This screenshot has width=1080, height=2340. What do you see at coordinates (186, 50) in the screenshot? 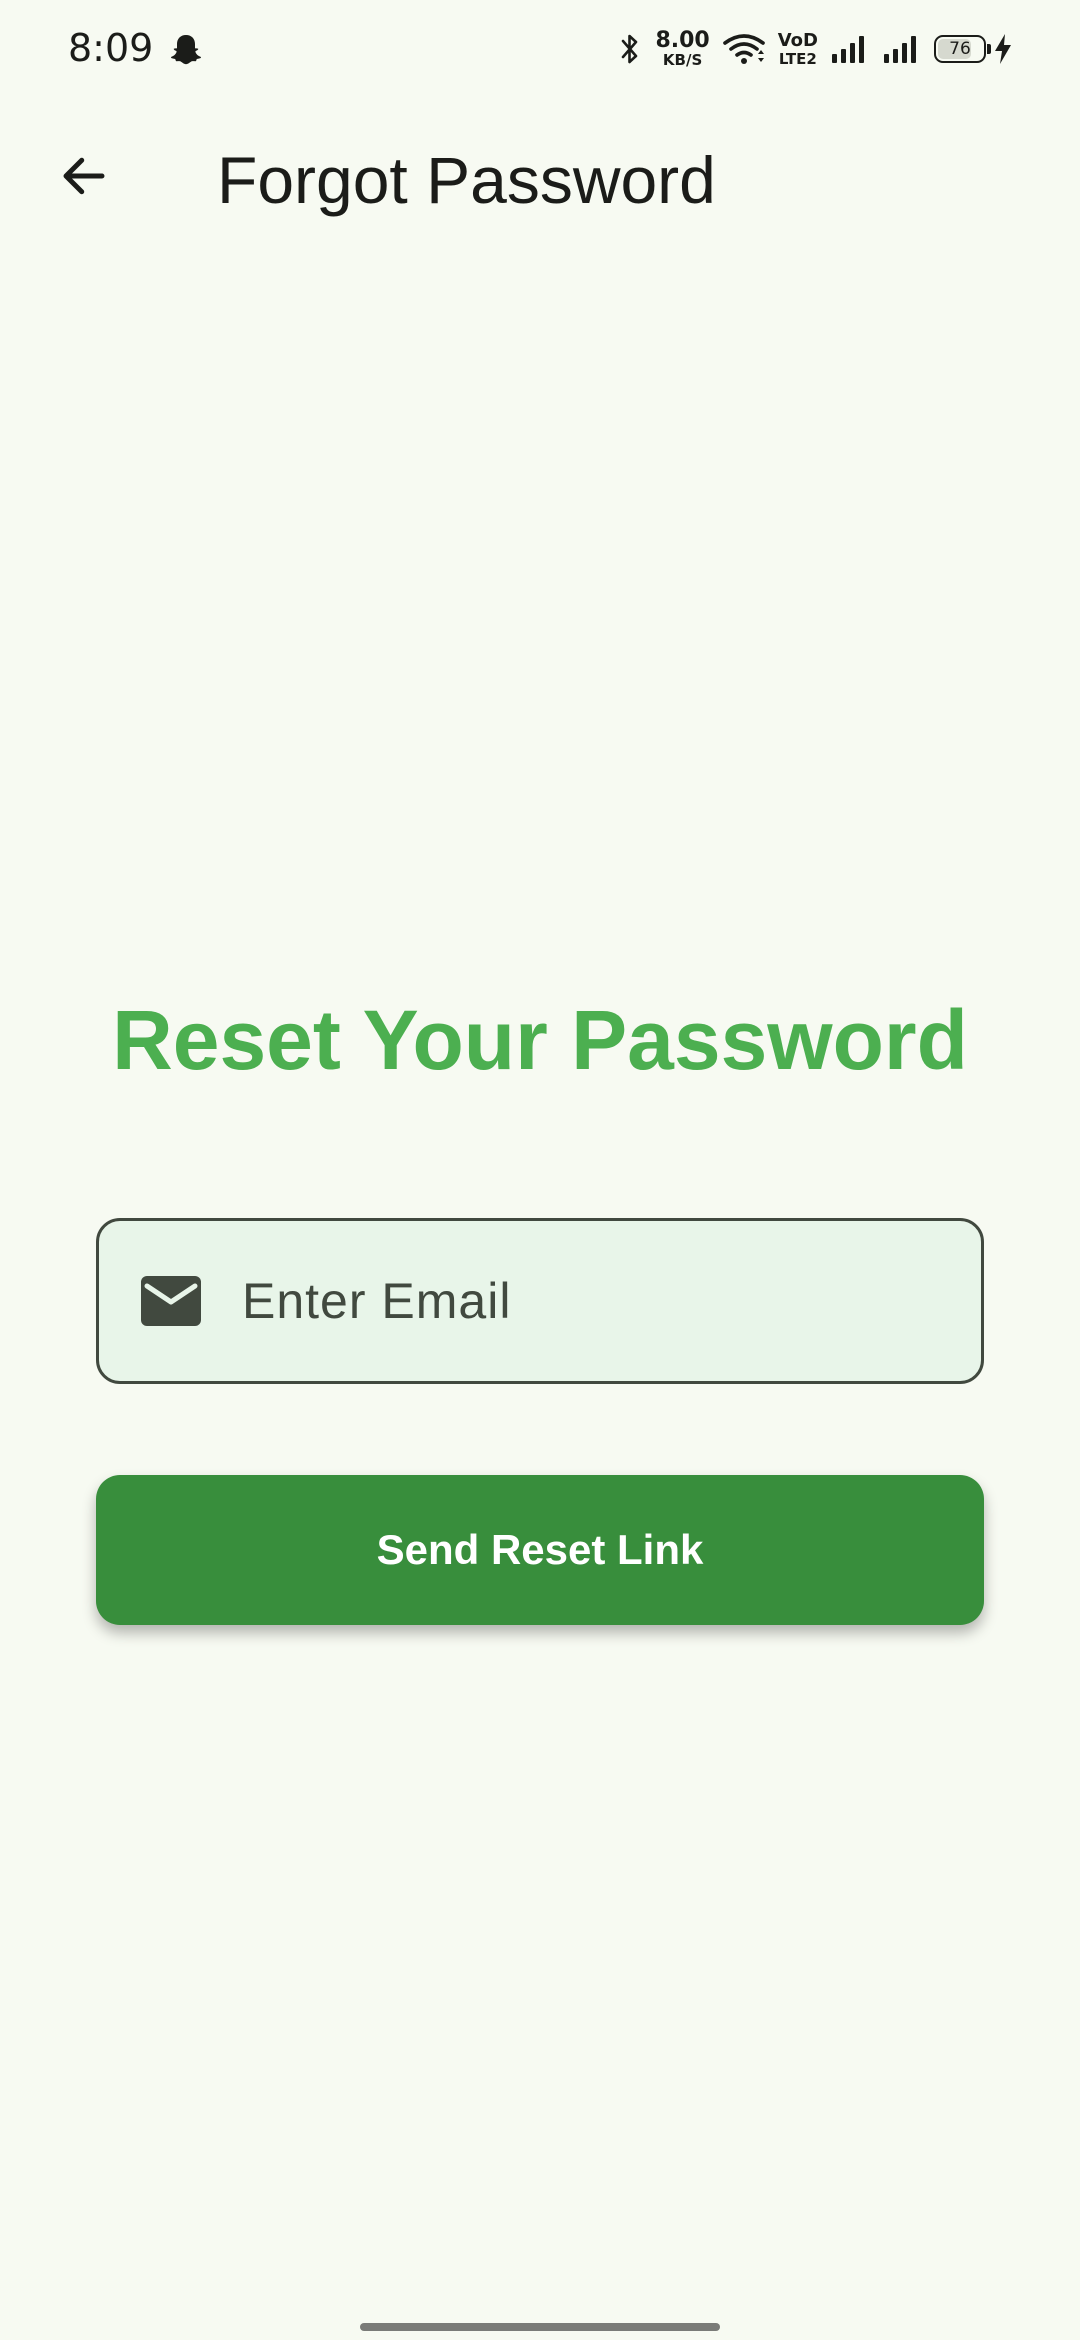
I see `snapchat-icon` at bounding box center [186, 50].